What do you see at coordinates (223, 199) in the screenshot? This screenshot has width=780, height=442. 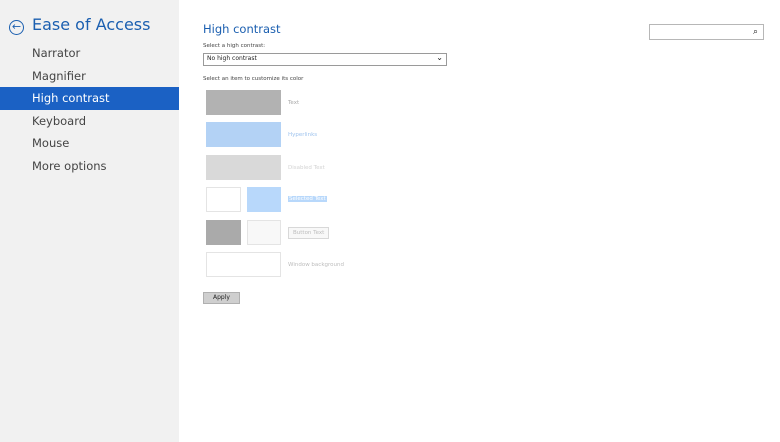 I see `selected-text-foreground-swatch` at bounding box center [223, 199].